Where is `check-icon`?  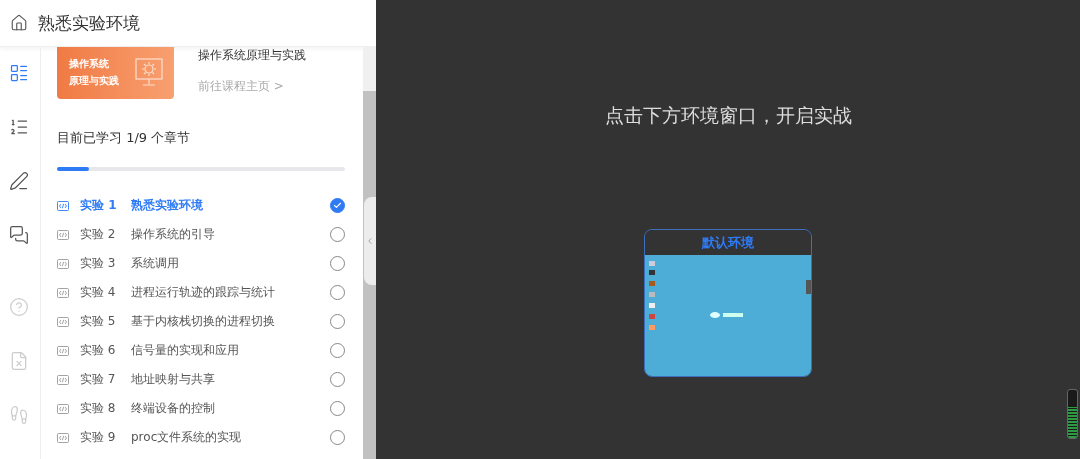
check-icon is located at coordinates (337, 205).